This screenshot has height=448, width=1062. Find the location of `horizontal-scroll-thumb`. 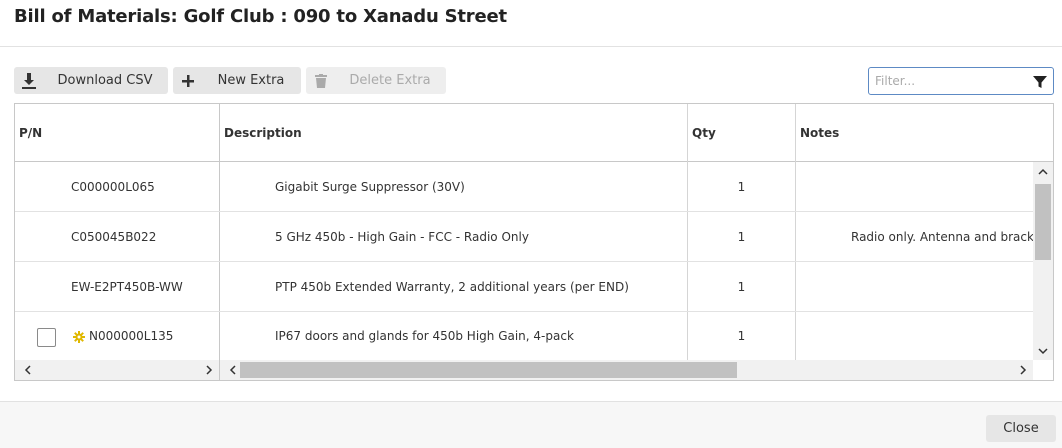

horizontal-scroll-thumb is located at coordinates (488, 370).